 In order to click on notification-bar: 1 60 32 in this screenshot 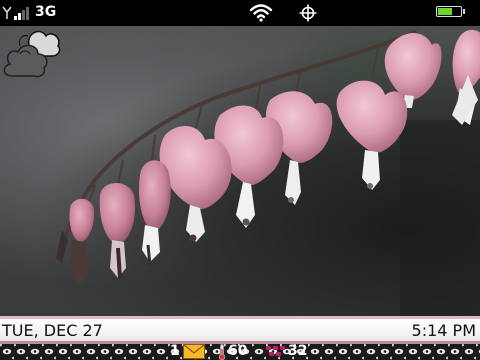, I will do `click(240, 351)`.